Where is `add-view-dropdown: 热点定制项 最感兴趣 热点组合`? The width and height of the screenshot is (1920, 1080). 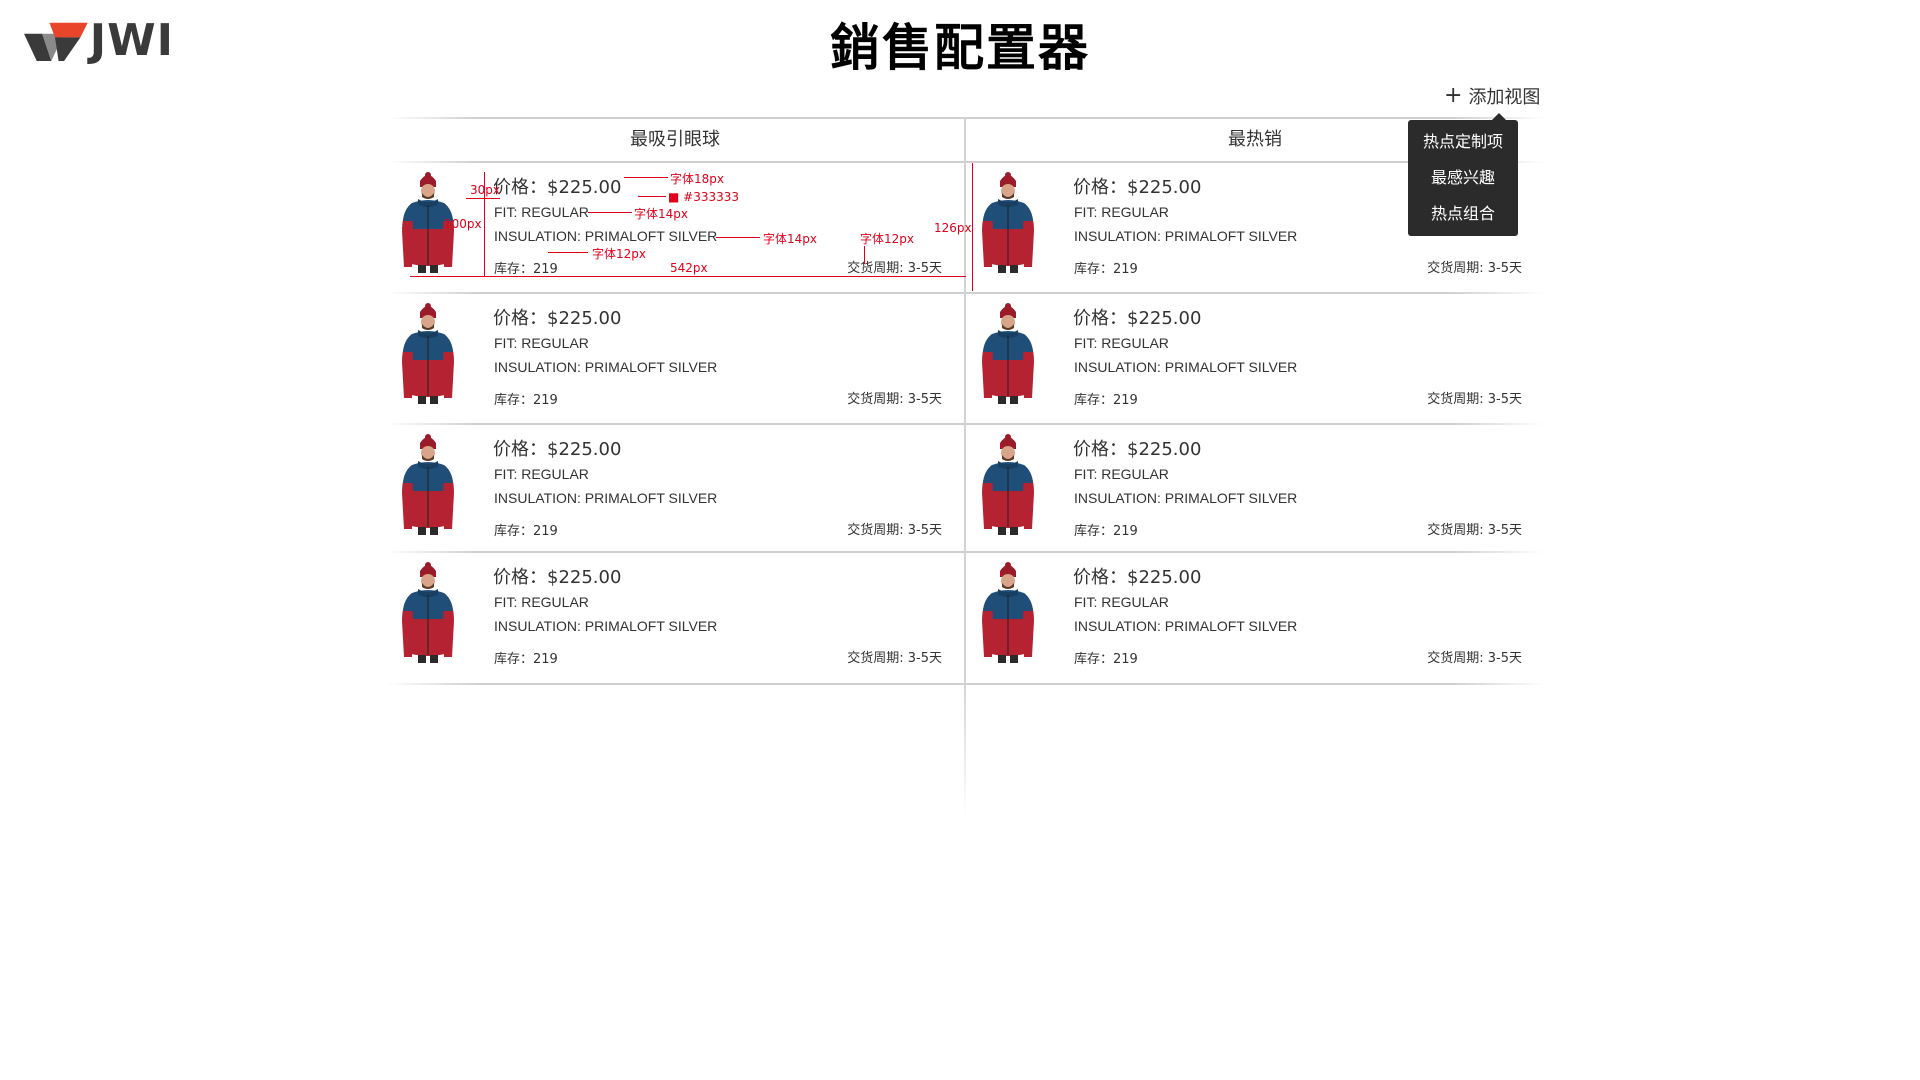 add-view-dropdown: 热点定制项 最感兴趣 热点组合 is located at coordinates (1463, 174).